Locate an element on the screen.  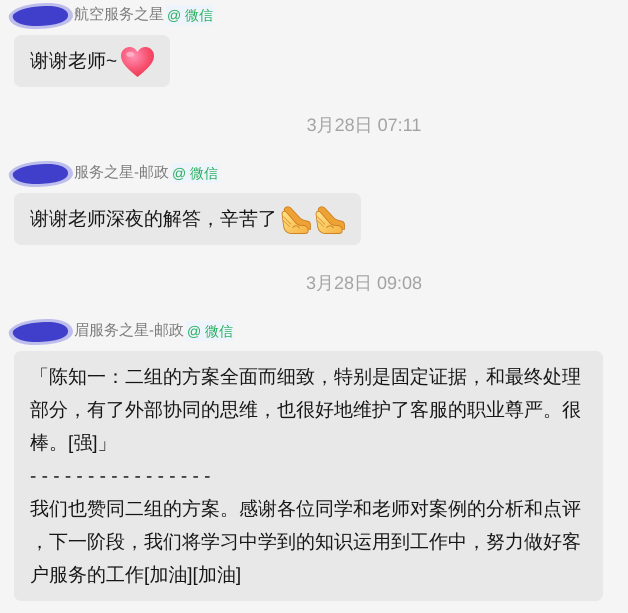
message-text: 谢谢老师深夜的解答，辛苦了 is located at coordinates (153, 220).